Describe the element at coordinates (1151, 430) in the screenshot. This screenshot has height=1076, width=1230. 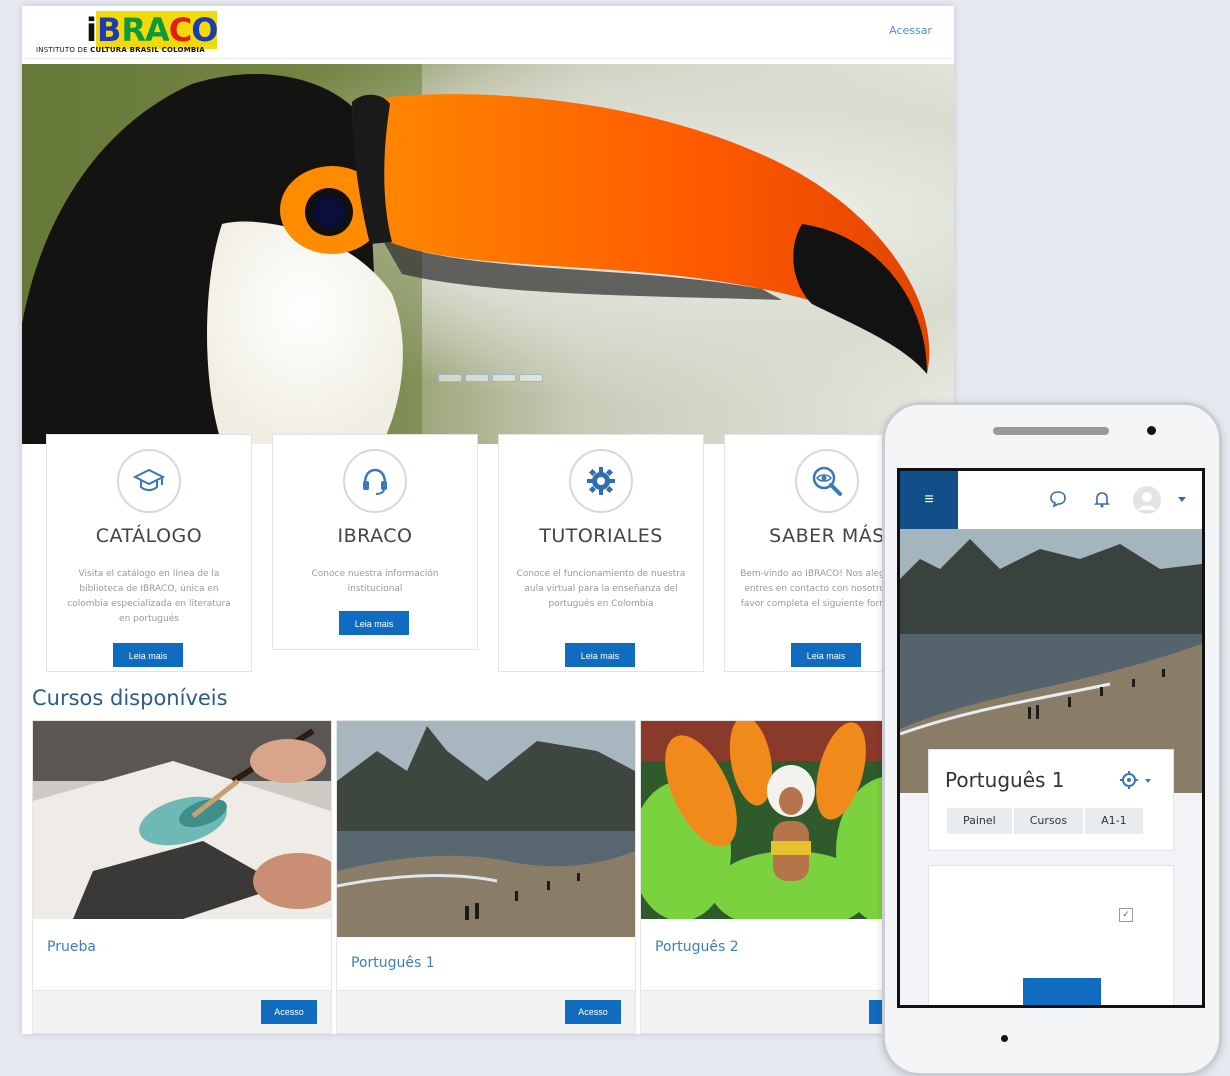
I see `phone-camera` at that location.